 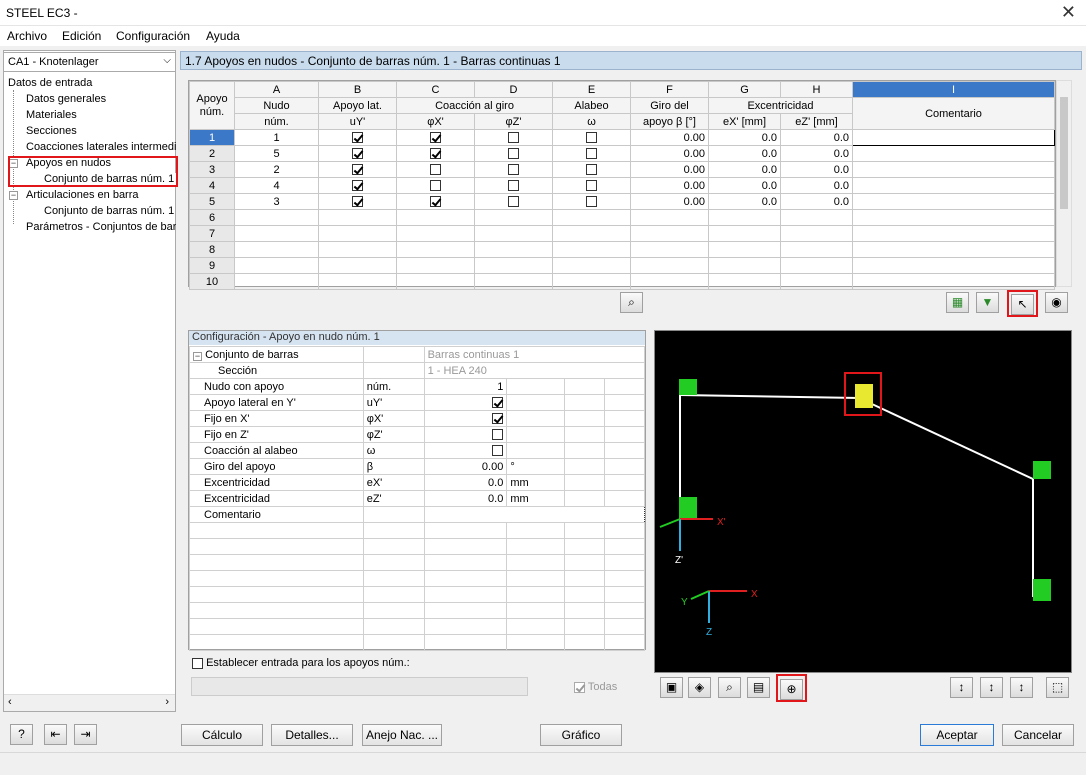 What do you see at coordinates (417, 434) in the screenshot?
I see `property-row: Fijo en Z' φZ'` at bounding box center [417, 434].